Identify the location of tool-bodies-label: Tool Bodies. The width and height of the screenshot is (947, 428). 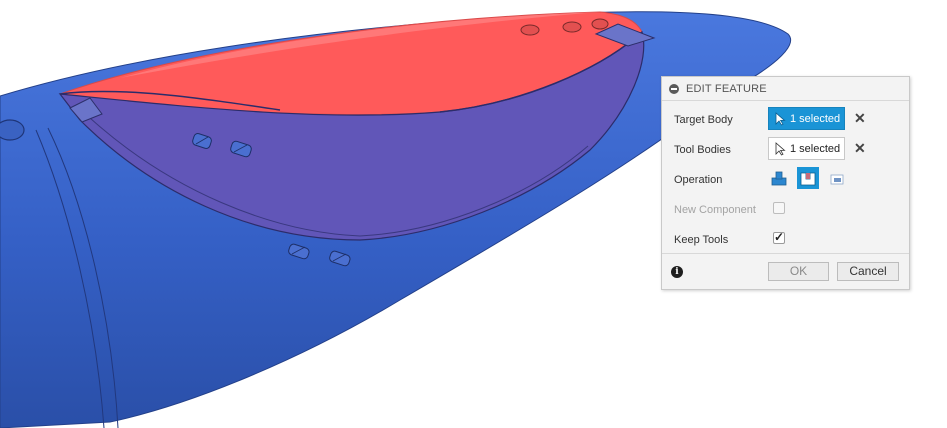
(702, 150).